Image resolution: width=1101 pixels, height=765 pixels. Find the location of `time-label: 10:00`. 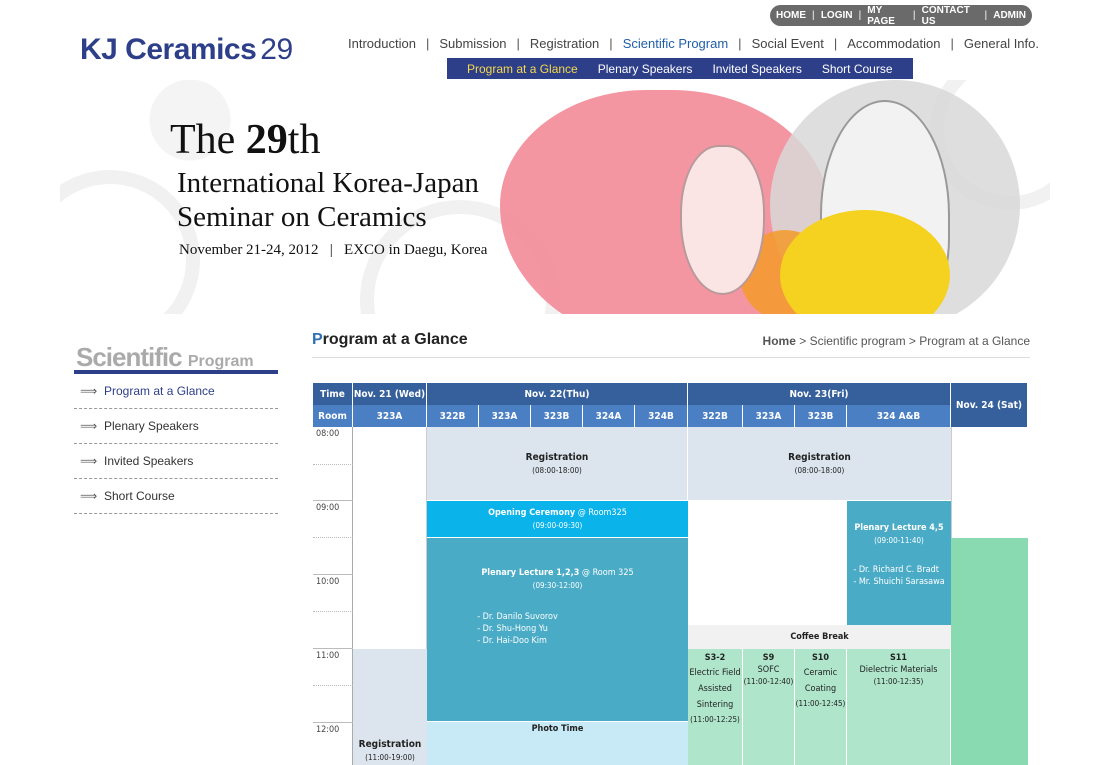

time-label: 10:00 is located at coordinates (328, 582).